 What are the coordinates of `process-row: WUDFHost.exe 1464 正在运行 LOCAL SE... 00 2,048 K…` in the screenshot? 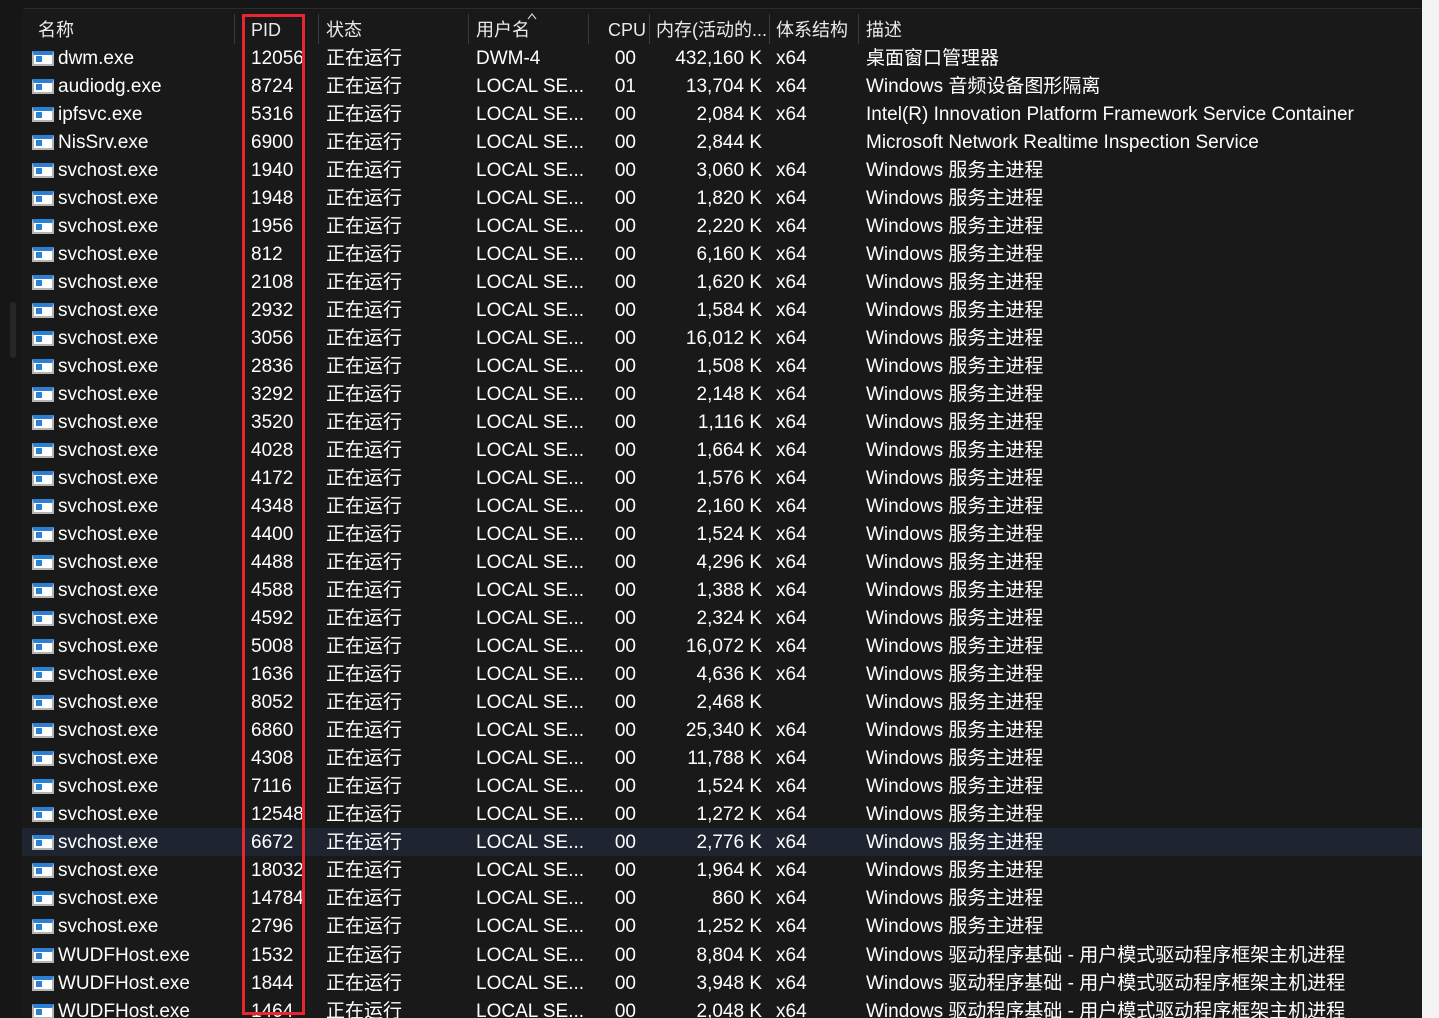 It's located at (722, 1007).